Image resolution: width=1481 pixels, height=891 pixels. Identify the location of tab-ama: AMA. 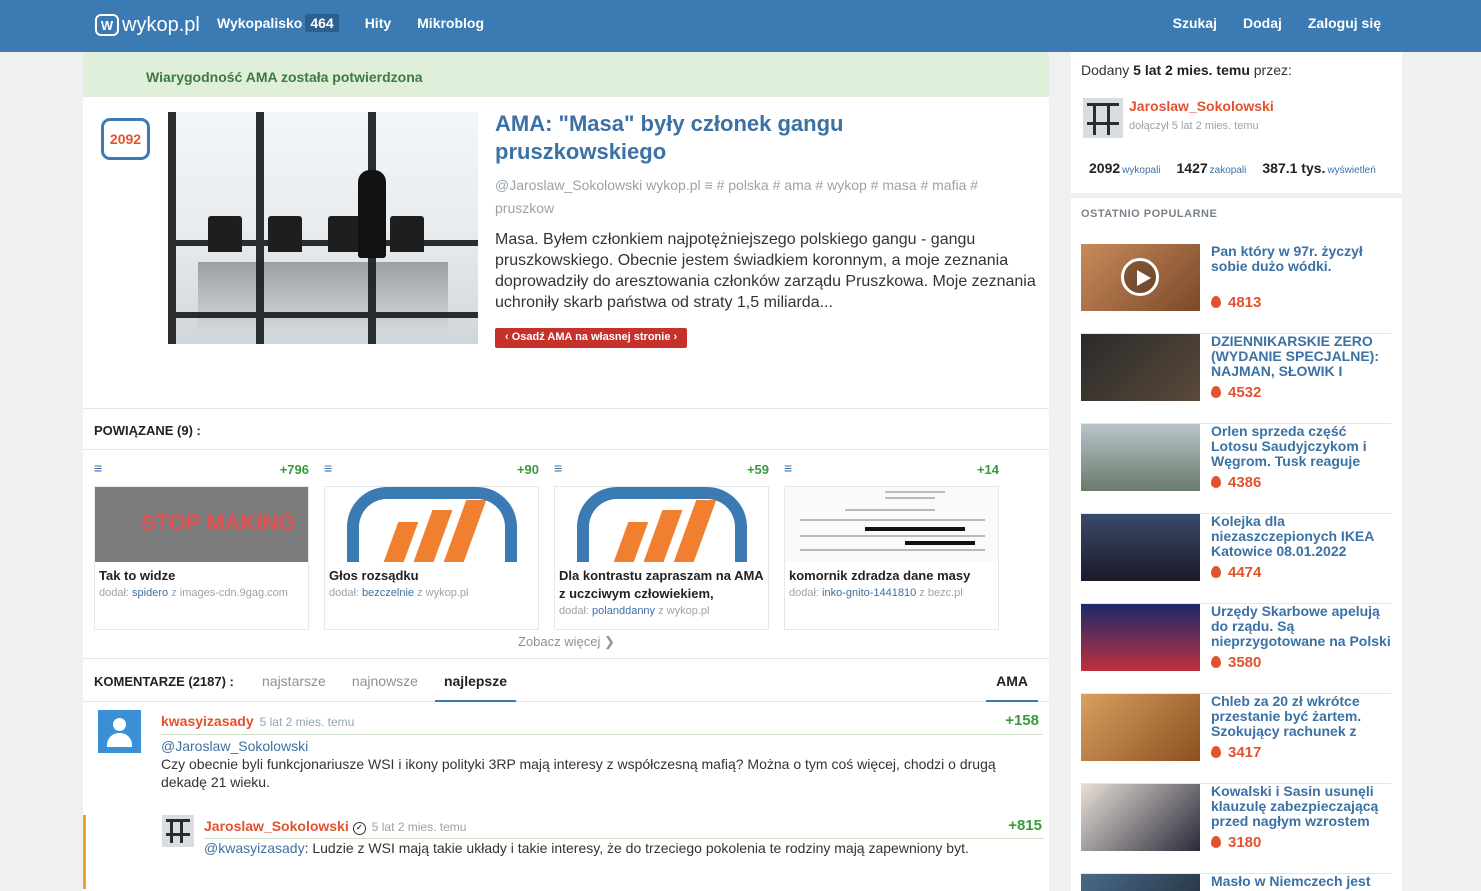
(1012, 680).